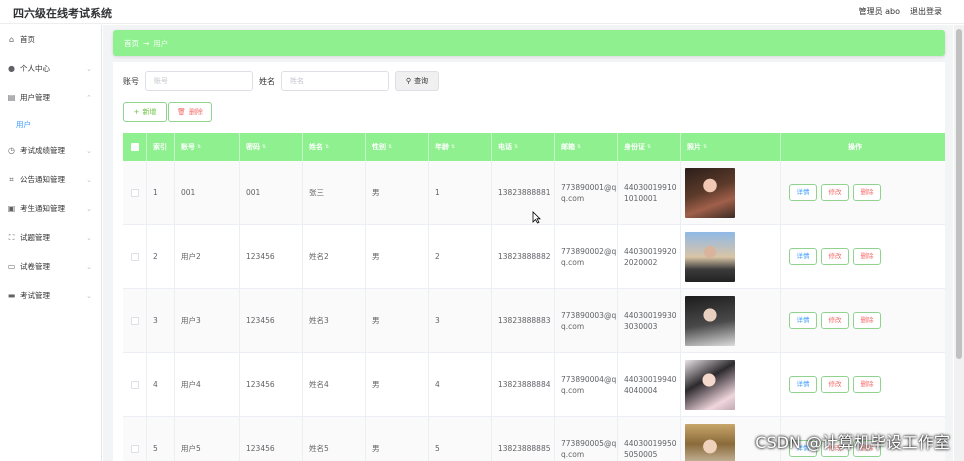 This screenshot has width=964, height=461. Describe the element at coordinates (334, 147) in the screenshot. I see `header-name: 姓名 ⇅` at that location.